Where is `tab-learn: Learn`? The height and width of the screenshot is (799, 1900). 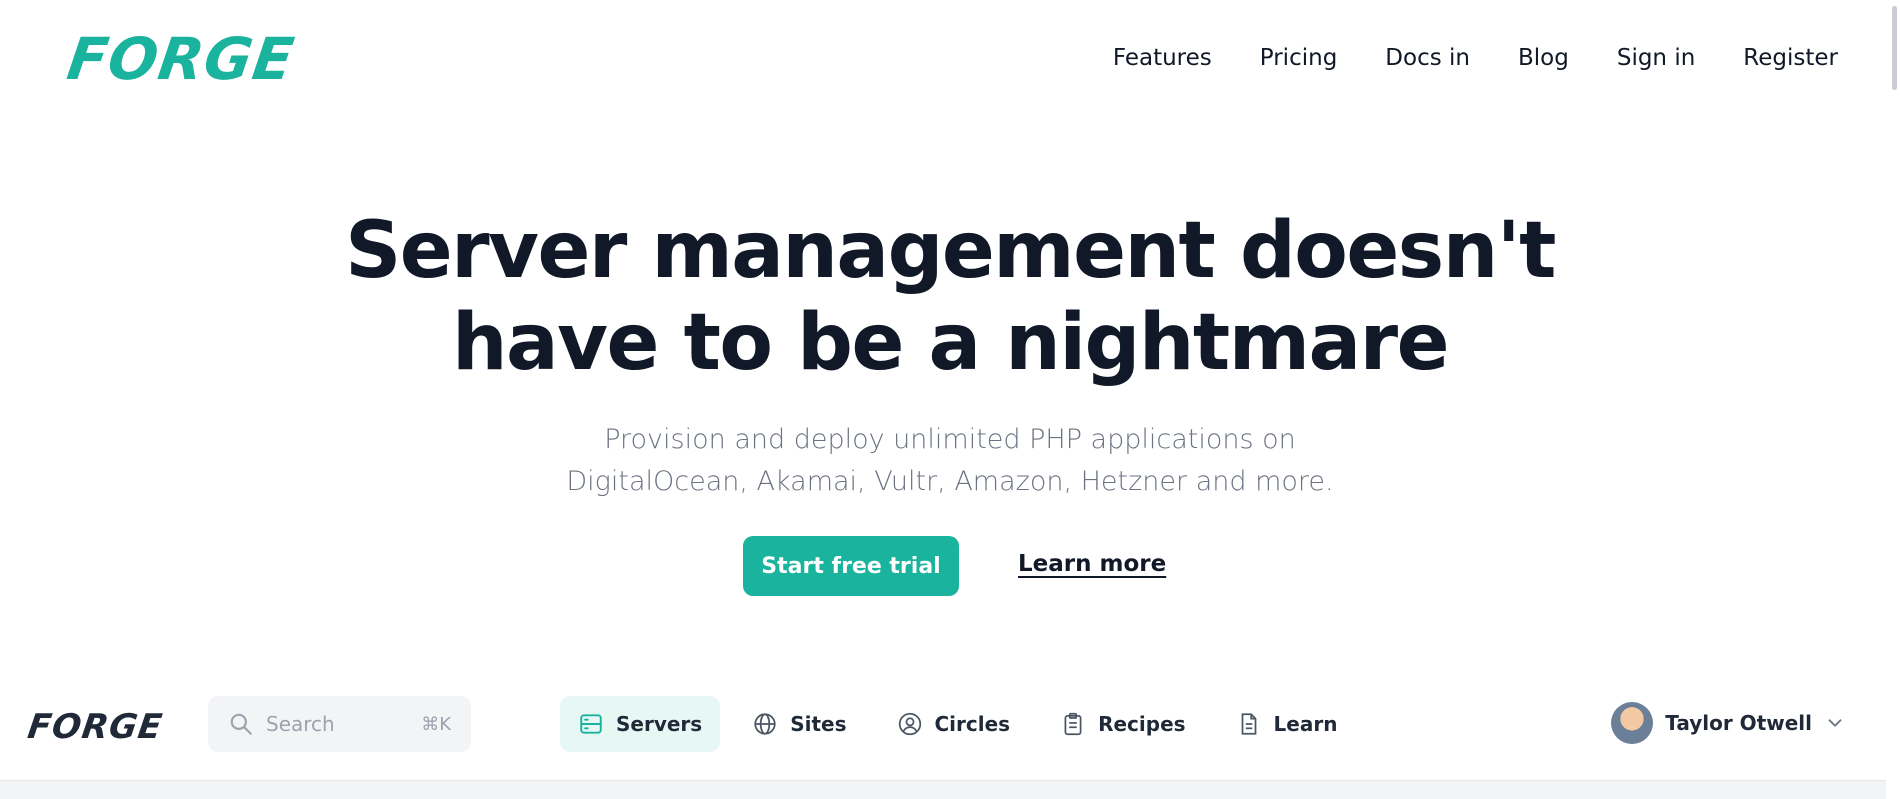 tab-learn: Learn is located at coordinates (1287, 724).